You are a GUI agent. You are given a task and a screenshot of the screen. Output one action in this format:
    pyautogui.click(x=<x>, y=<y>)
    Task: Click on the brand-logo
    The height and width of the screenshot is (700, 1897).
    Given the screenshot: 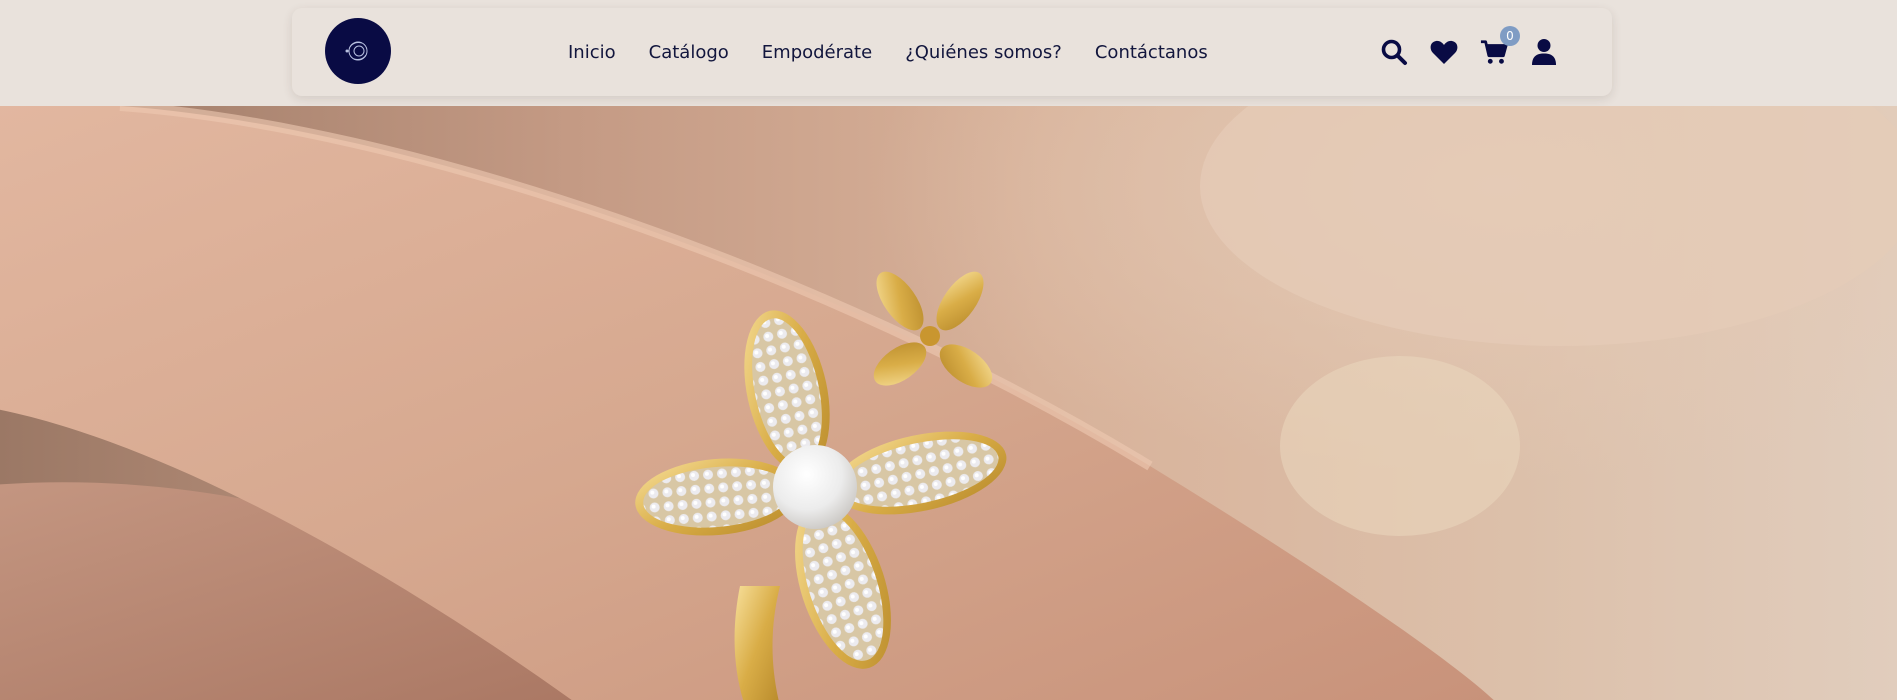 What is the action you would take?
    pyautogui.click(x=358, y=51)
    